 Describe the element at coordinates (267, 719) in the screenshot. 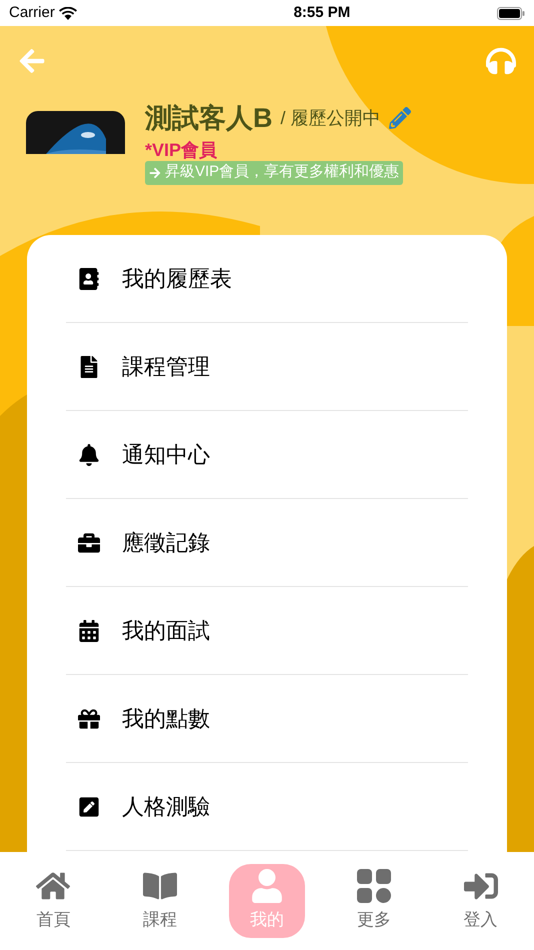

I see `menu-item: 我的點數` at that location.